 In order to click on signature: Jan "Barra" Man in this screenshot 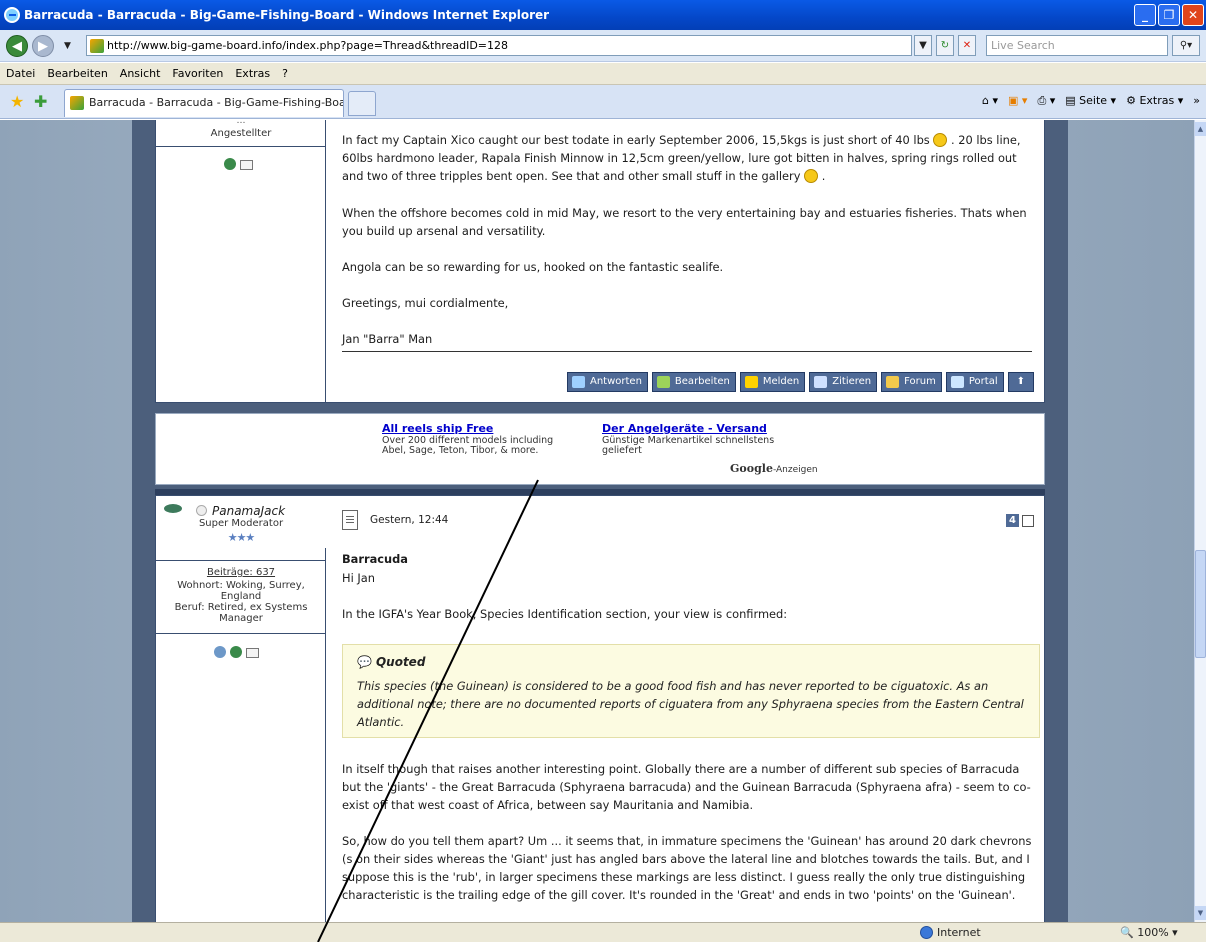, I will do `click(387, 339)`.